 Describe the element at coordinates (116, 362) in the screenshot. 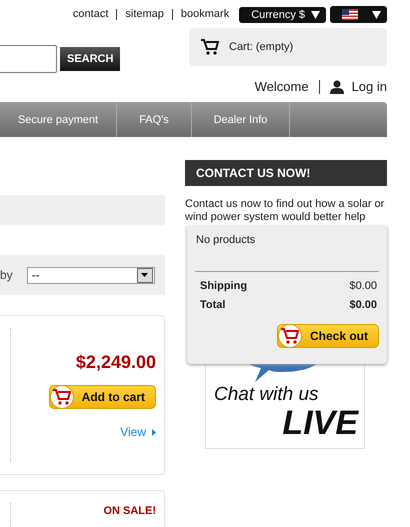

I see `product-price: $2,249.00` at that location.